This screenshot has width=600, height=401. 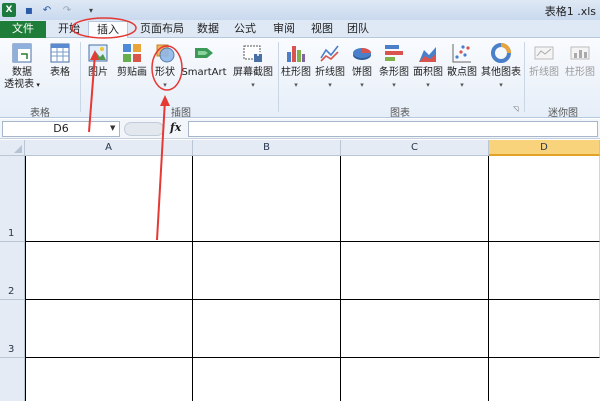 What do you see at coordinates (362, 66) in the screenshot?
I see `pie-chart-button: 饼图 ▾` at bounding box center [362, 66].